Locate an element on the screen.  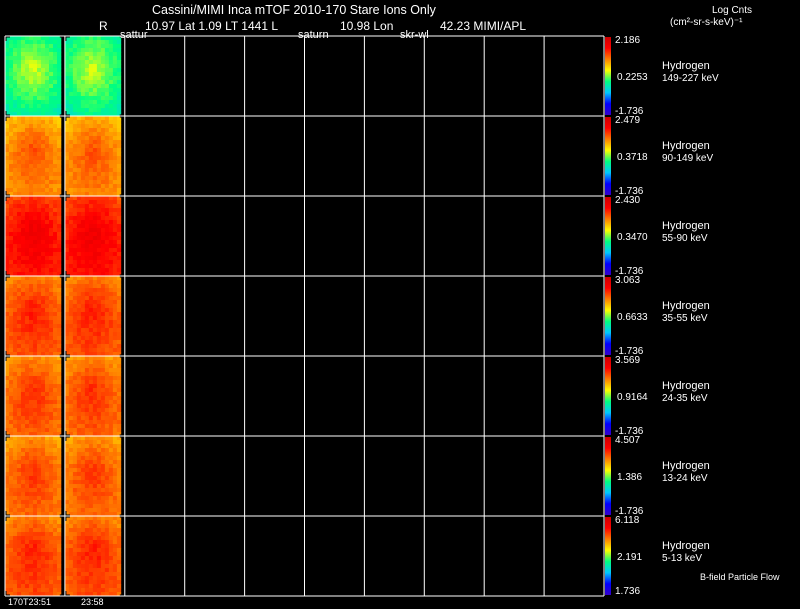
colorbar-mid-label: 0.3718 is located at coordinates (632, 157).